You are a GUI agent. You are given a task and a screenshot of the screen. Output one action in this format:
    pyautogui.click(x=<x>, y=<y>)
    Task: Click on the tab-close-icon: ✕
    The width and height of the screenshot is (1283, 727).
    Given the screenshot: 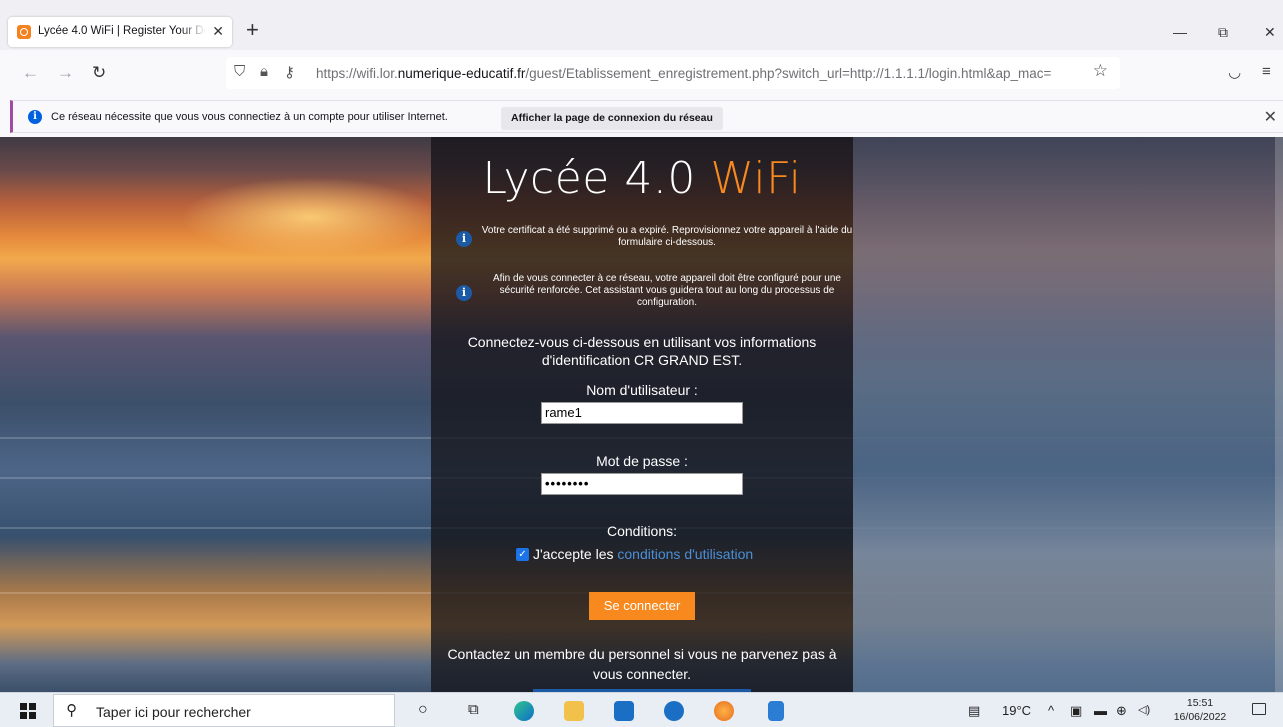 What is the action you would take?
    pyautogui.click(x=218, y=31)
    